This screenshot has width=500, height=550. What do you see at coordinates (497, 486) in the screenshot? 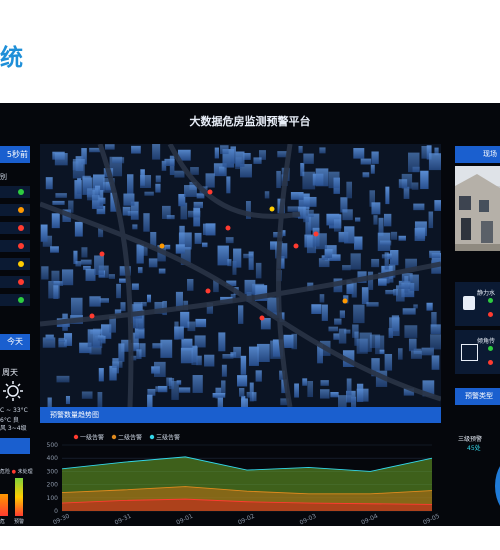
I see `alert-type-pie` at bounding box center [497, 486].